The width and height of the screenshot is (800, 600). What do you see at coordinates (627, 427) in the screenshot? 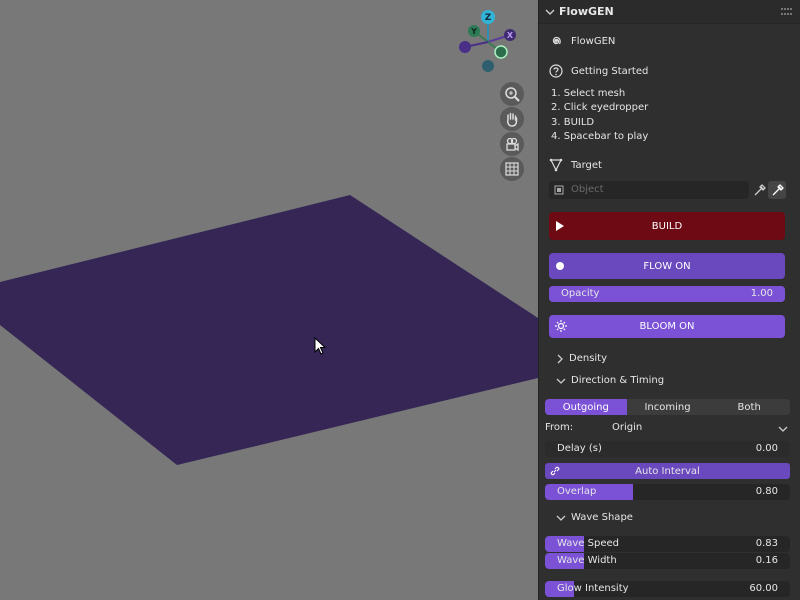
I see `from-value: Origin` at bounding box center [627, 427].